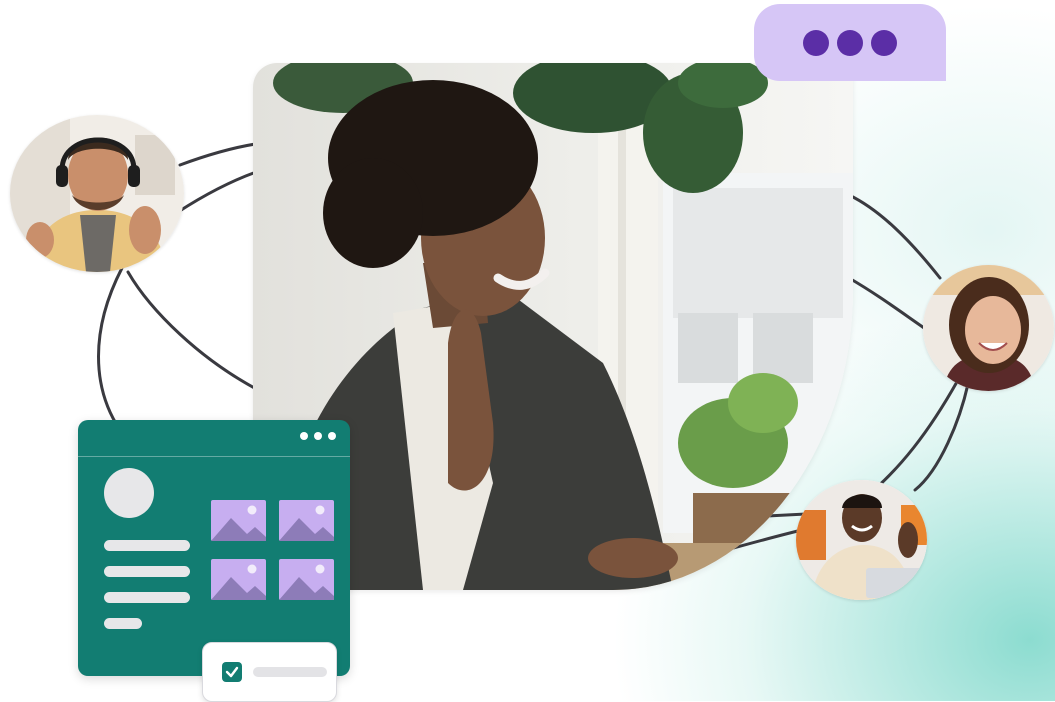 The height and width of the screenshot is (702, 1055). I want to click on checkmark-icon, so click(232, 672).